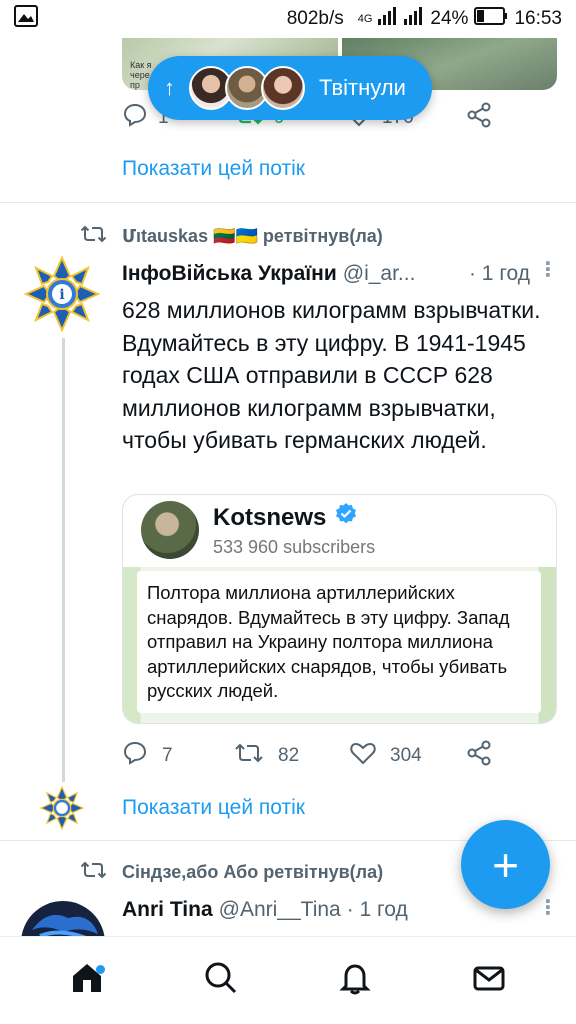  I want to click on channel-name-row: Kotsnews, so click(294, 517).